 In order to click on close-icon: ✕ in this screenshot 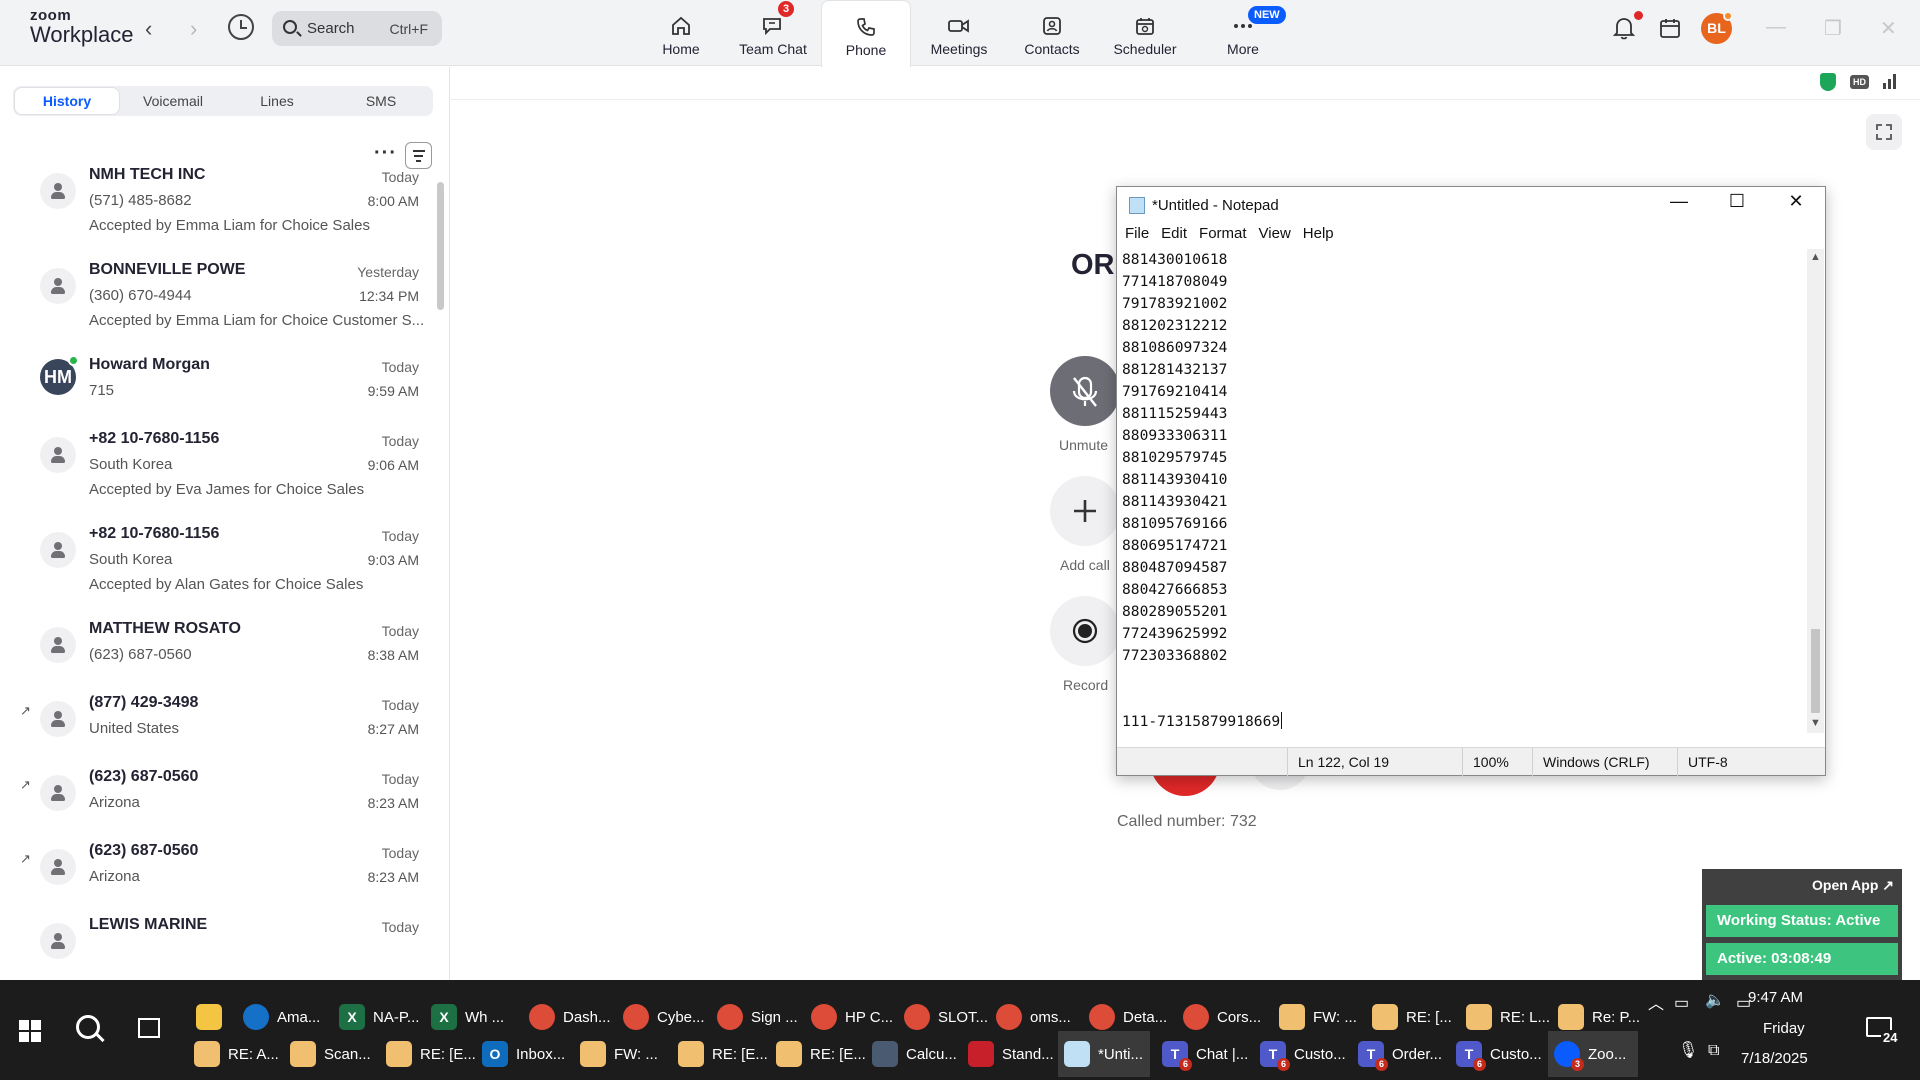, I will do `click(1888, 28)`.